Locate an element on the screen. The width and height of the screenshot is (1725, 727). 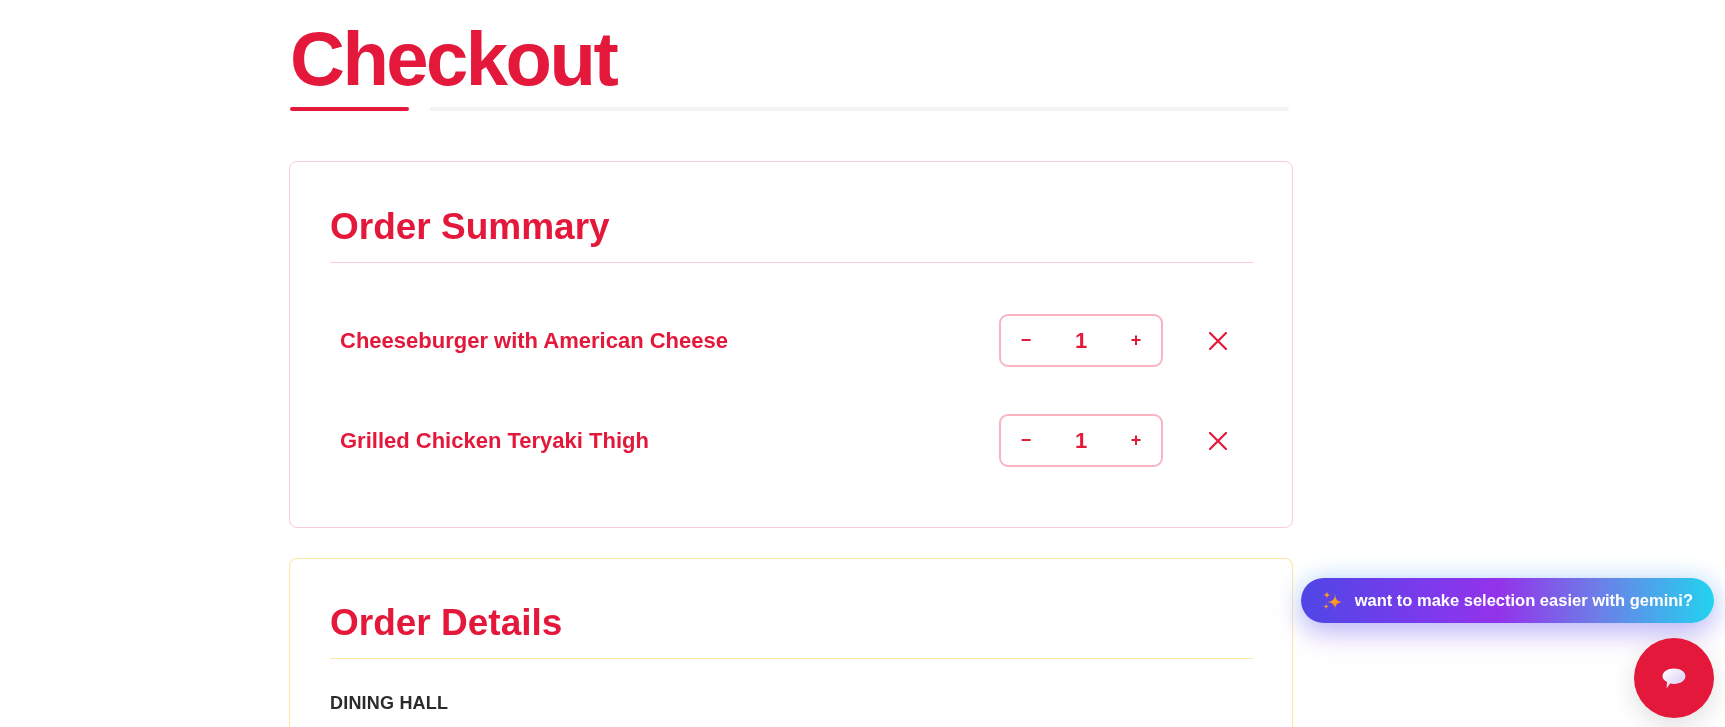
section-heading: Order Details is located at coordinates (446, 623).